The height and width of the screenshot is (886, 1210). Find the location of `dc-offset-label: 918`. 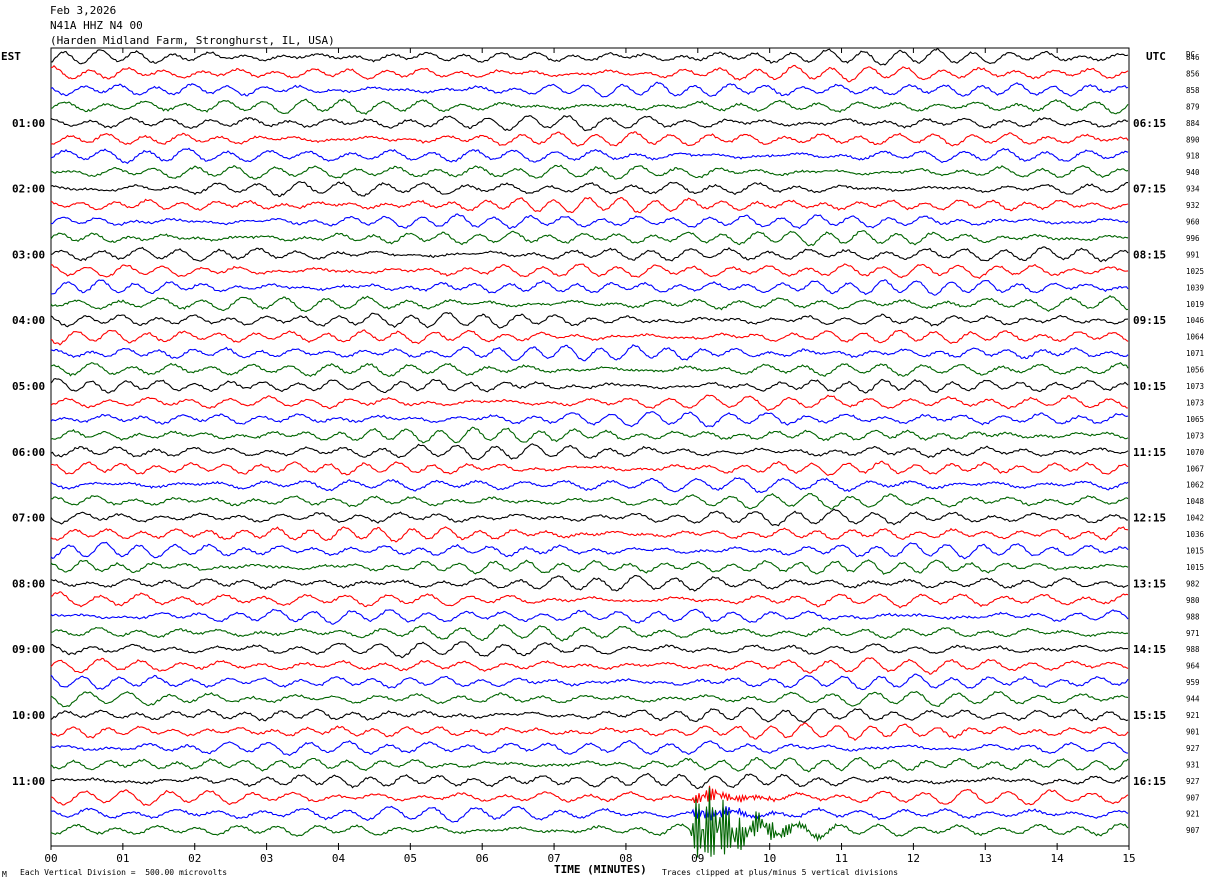

dc-offset-label: 918 is located at coordinates (1193, 156).